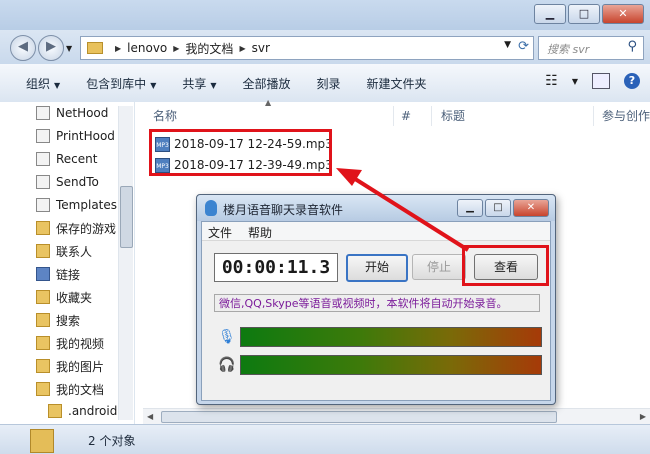 The height and width of the screenshot is (454, 650). Describe the element at coordinates (505, 265) in the screenshot. I see `annotation-box-view-button` at that location.